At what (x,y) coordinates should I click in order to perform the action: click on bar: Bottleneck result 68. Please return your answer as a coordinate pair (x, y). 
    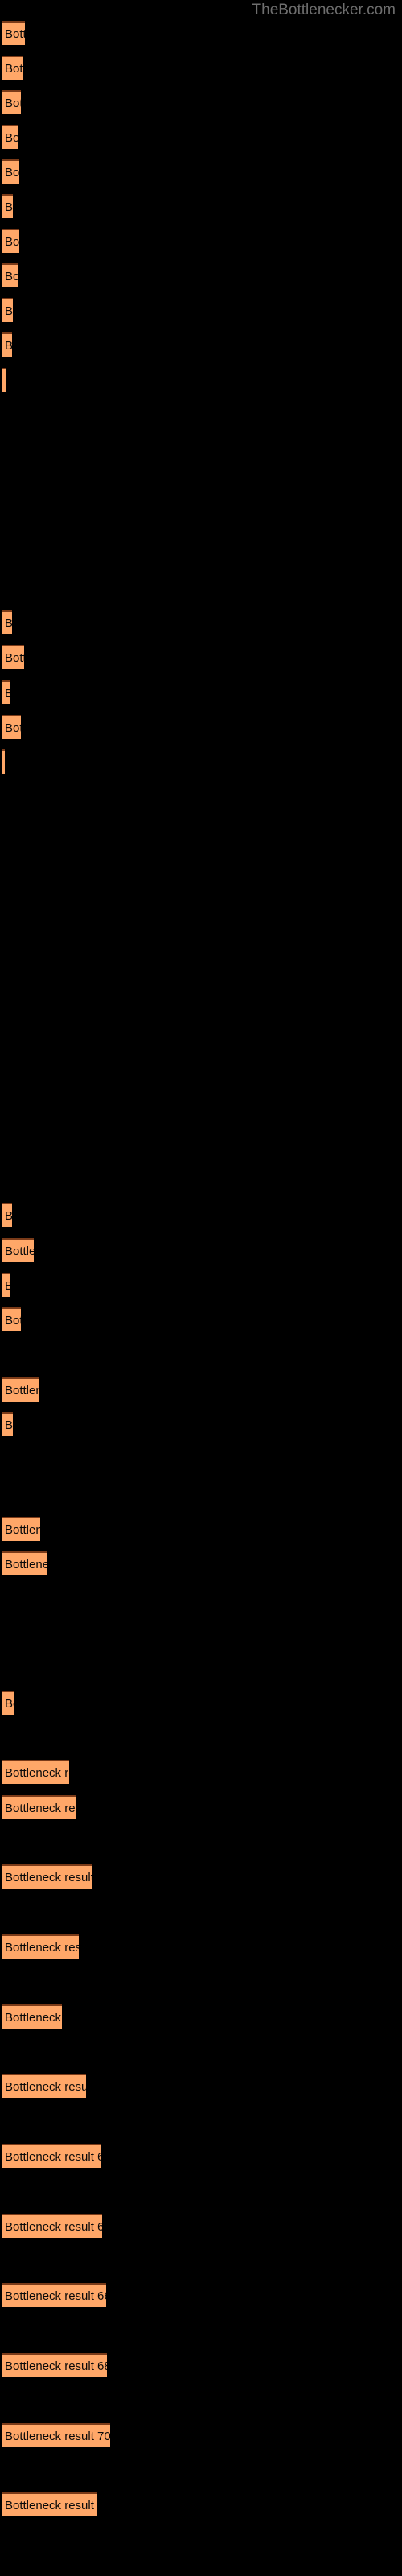
    Looking at the image, I should click on (54, 2365).